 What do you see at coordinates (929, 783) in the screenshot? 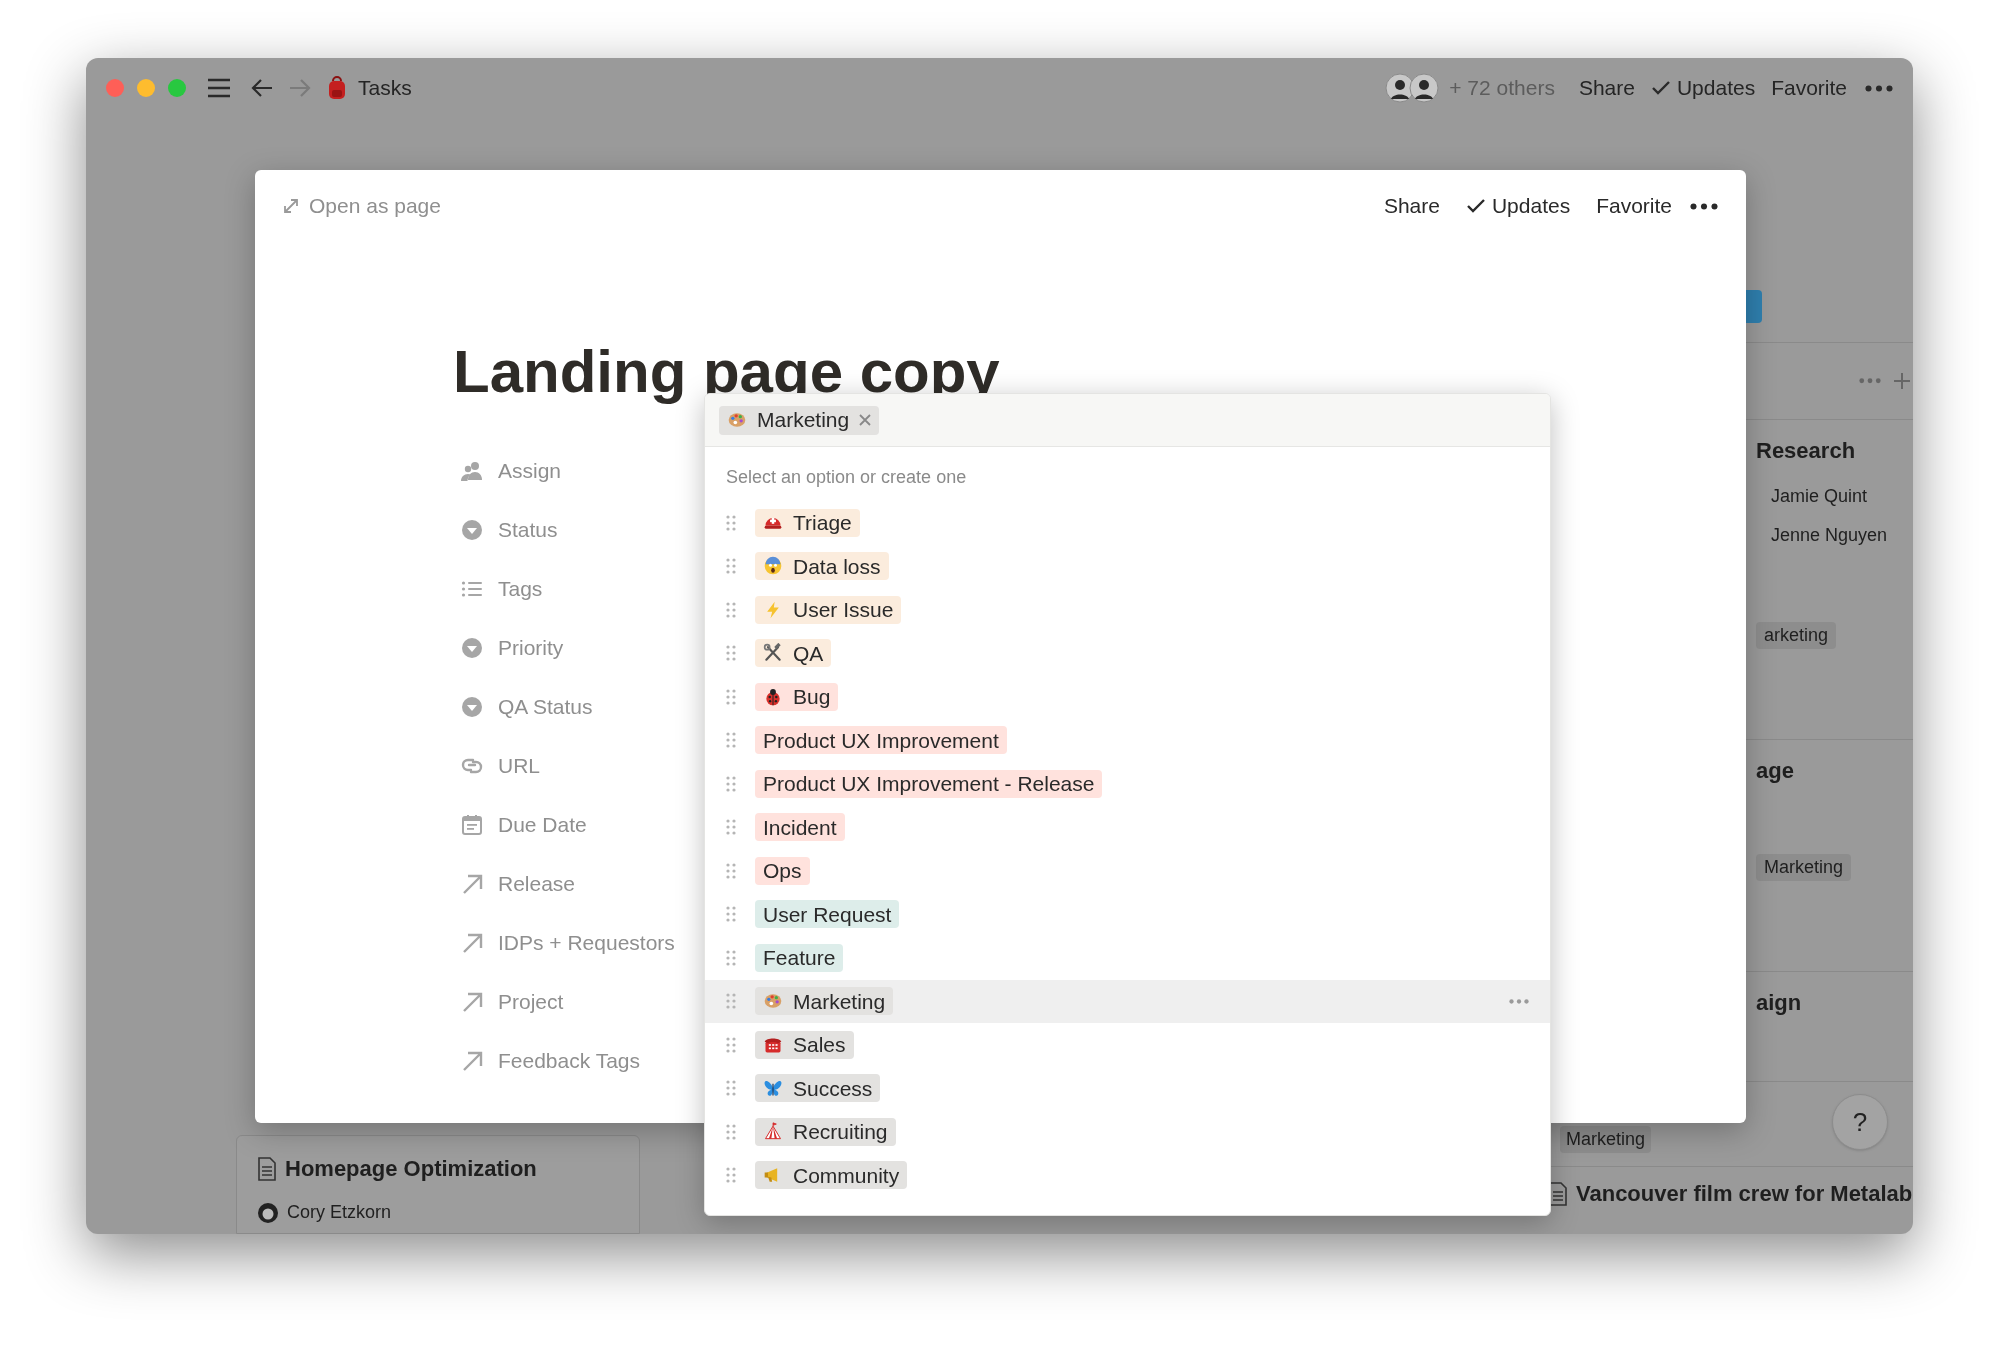
I see `option-tag: Product UX Improvement - Release` at bounding box center [929, 783].